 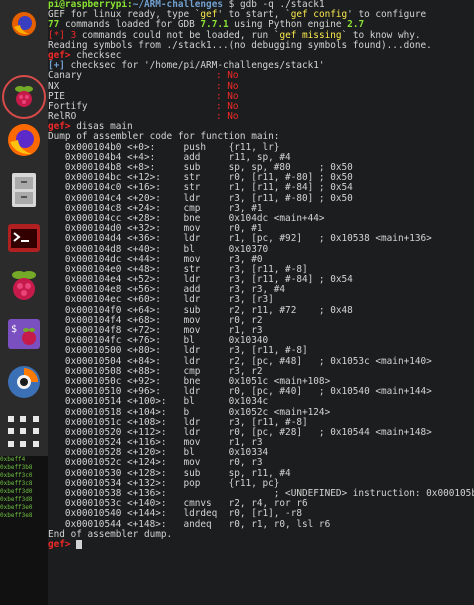 What do you see at coordinates (79, 544) in the screenshot?
I see `cursor` at bounding box center [79, 544].